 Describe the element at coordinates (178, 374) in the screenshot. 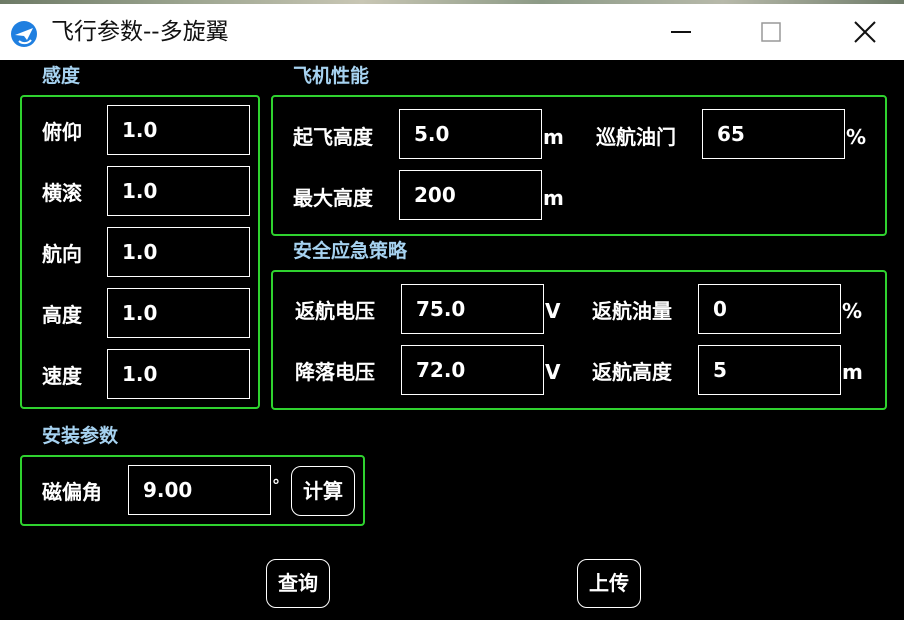

I see `speed-field: 1.0` at that location.